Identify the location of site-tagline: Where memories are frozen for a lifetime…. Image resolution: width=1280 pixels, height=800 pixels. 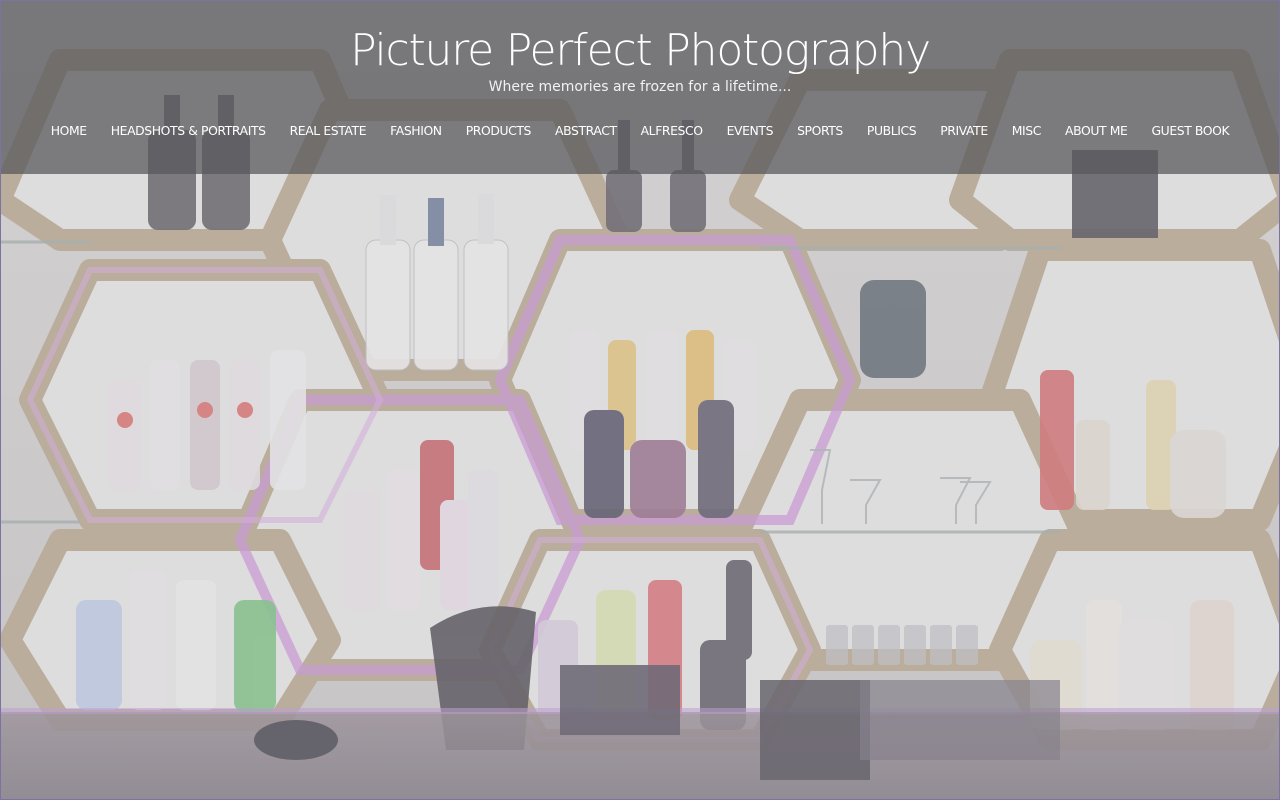
(640, 87).